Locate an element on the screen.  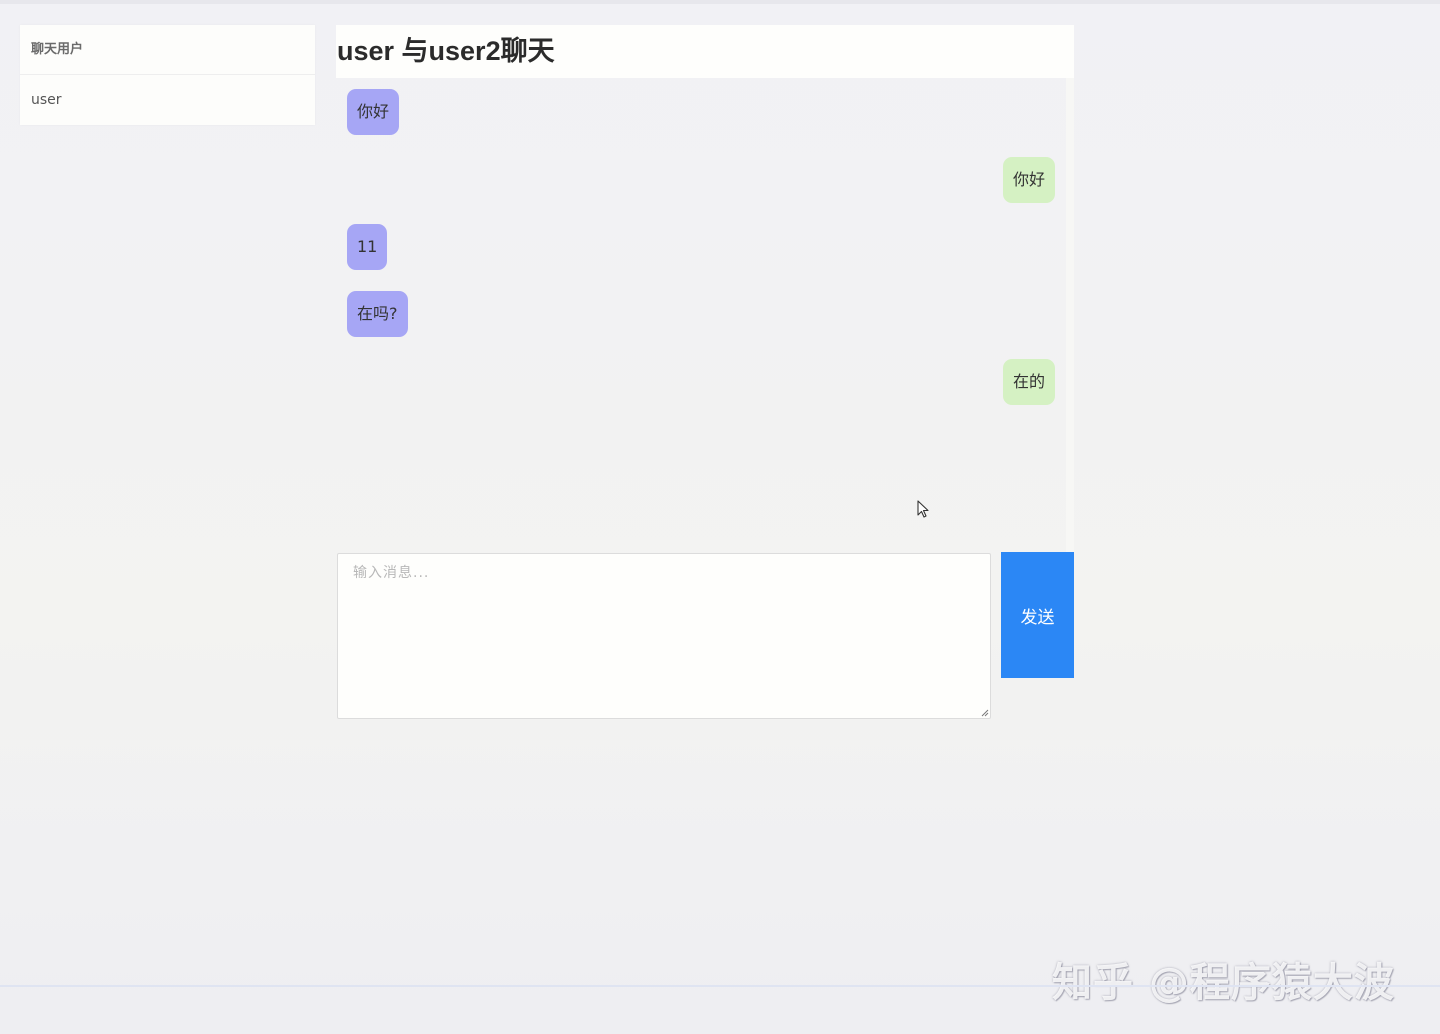
bottom-divider is located at coordinates (720, 986).